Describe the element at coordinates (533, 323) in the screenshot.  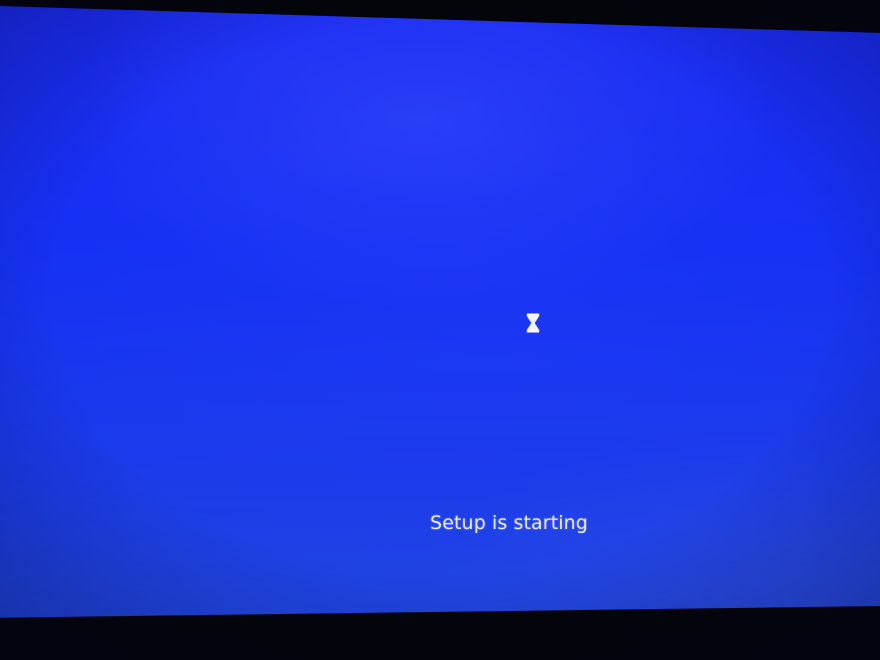
I see `hourglass-icon` at that location.